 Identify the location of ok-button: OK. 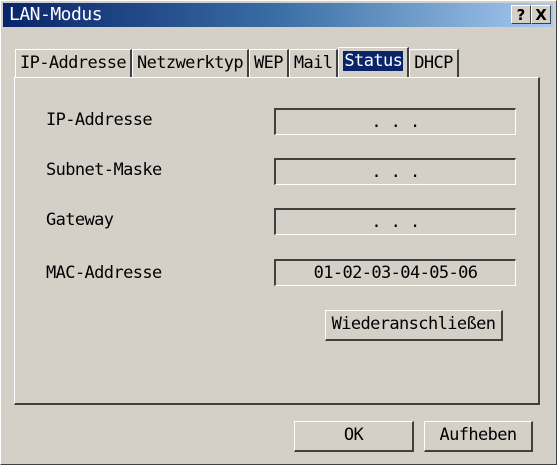
(354, 436).